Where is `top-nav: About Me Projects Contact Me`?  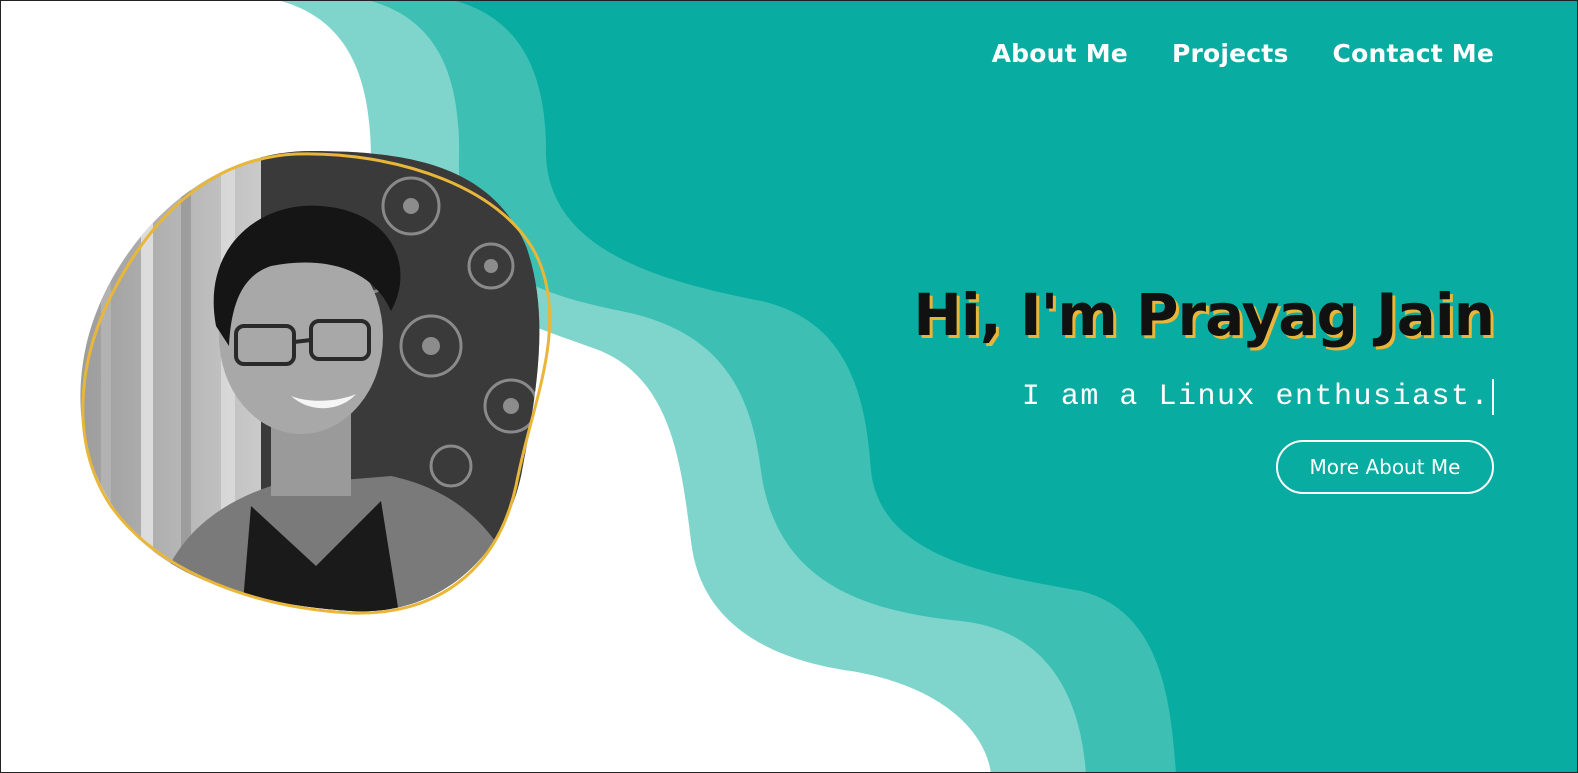
top-nav: About Me Projects Contact Me is located at coordinates (1243, 53).